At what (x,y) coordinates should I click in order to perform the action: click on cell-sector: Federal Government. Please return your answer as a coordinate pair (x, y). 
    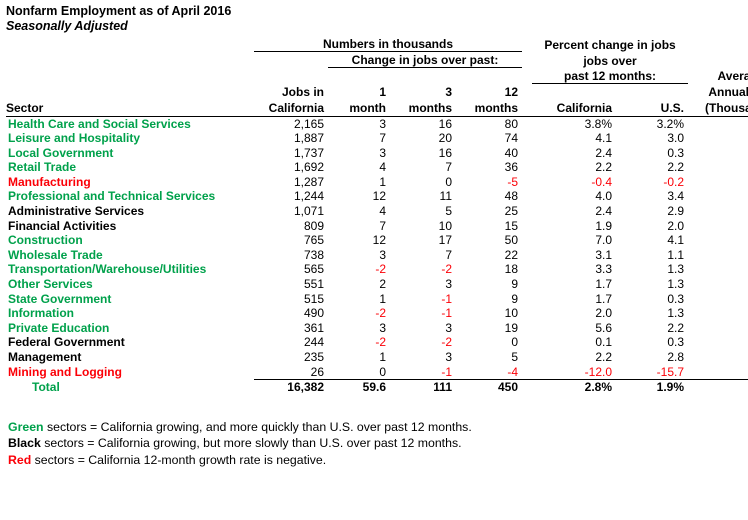
    Looking at the image, I should click on (66, 342).